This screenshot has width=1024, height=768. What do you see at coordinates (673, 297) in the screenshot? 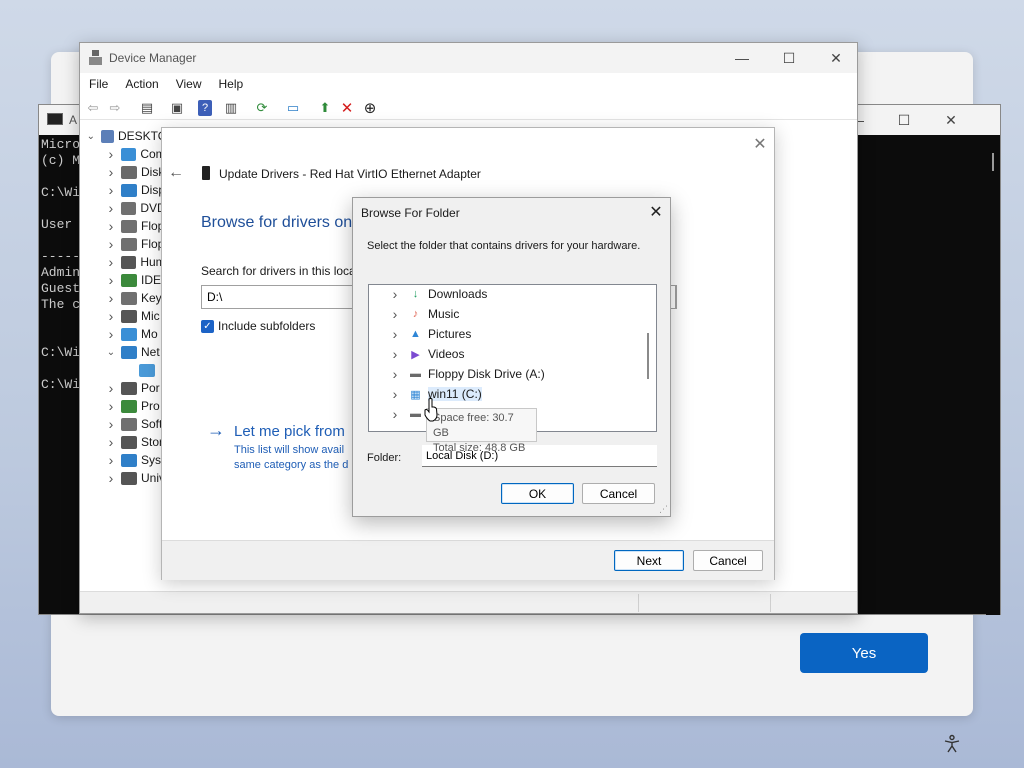
I see `browse-button` at bounding box center [673, 297].